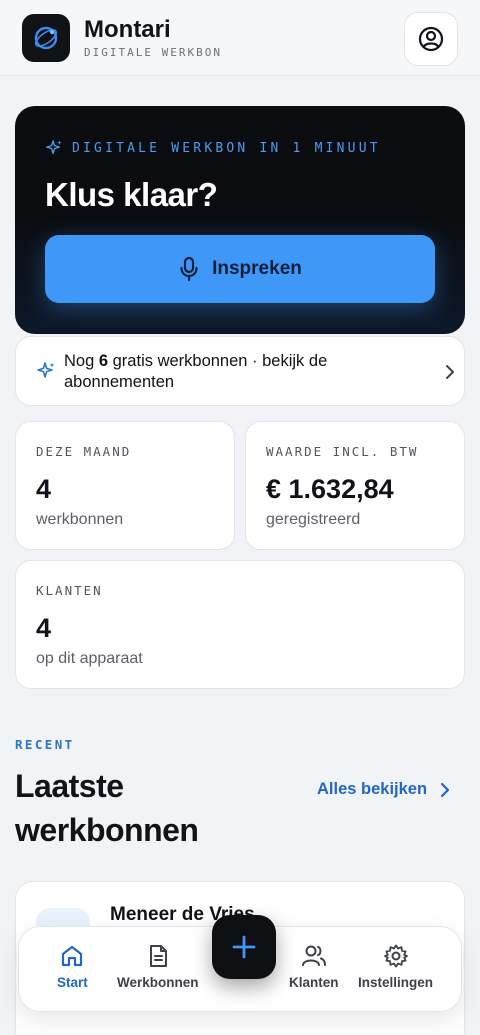  Describe the element at coordinates (240, 38) in the screenshot. I see `app-header: Montari DIGITALE WERKBON` at that location.